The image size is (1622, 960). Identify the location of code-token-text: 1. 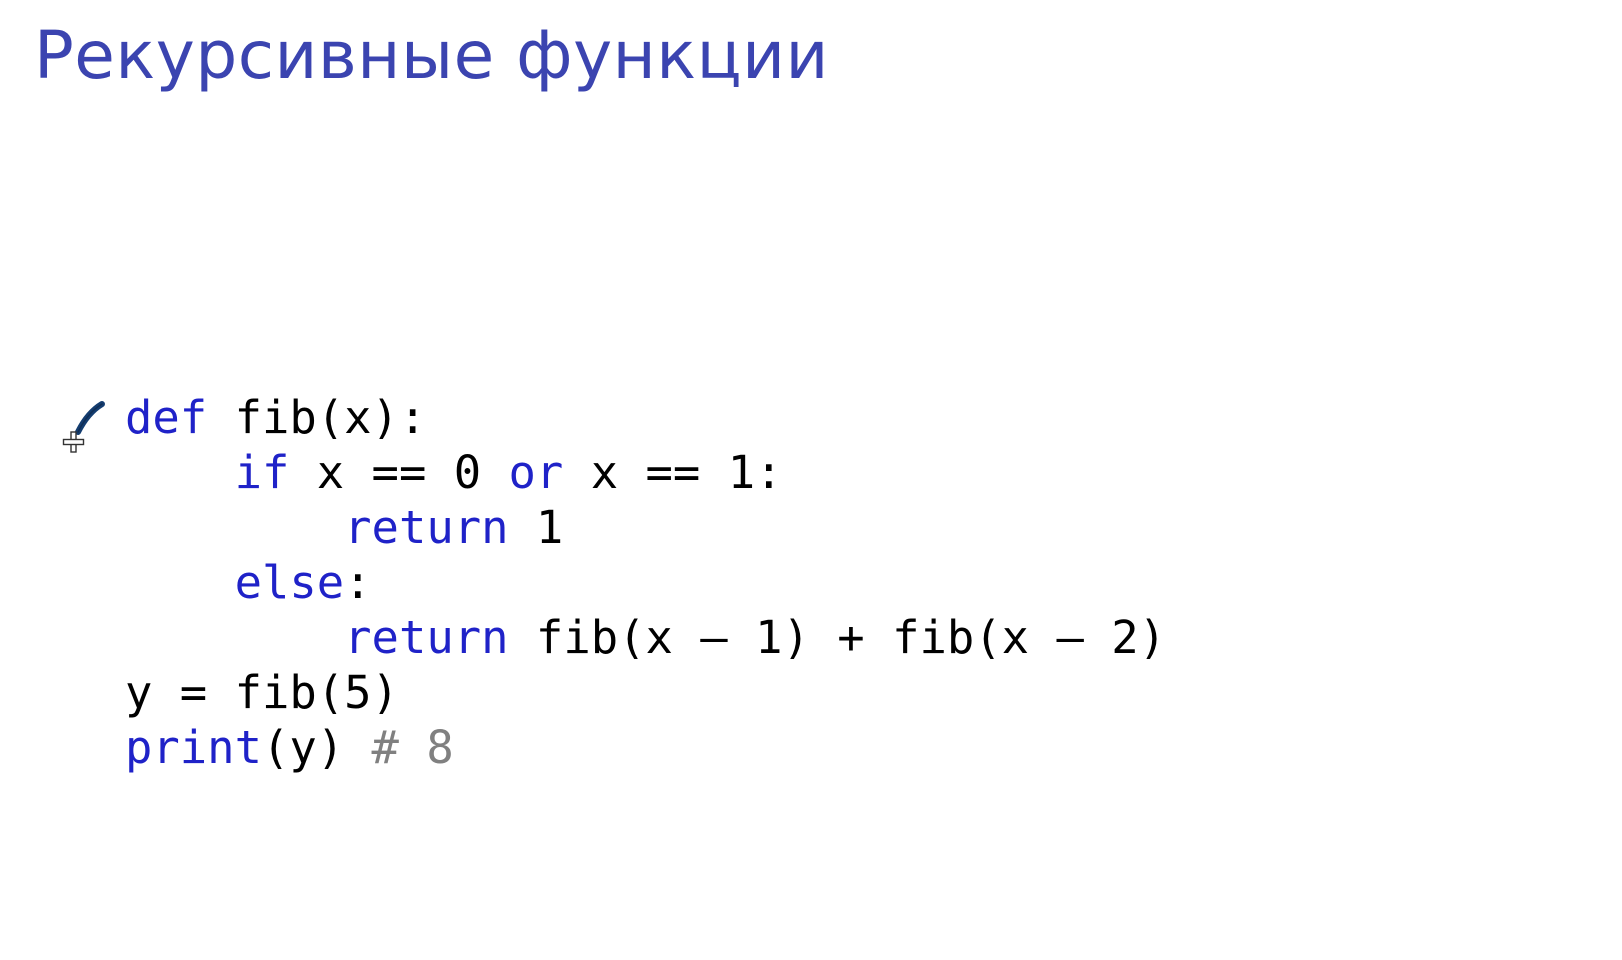
(536, 527).